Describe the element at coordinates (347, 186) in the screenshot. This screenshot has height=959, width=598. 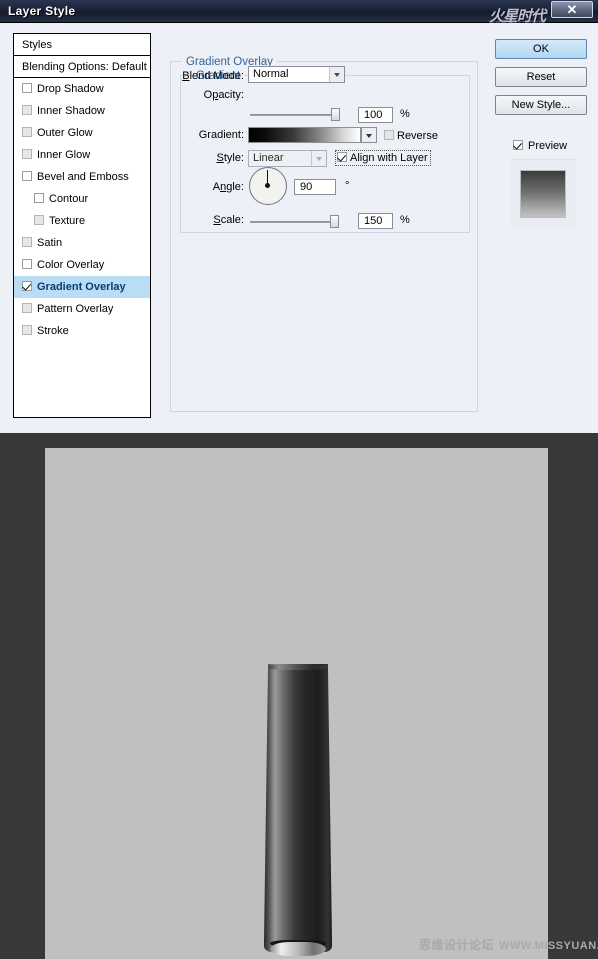
I see `angle-unit: °` at that location.